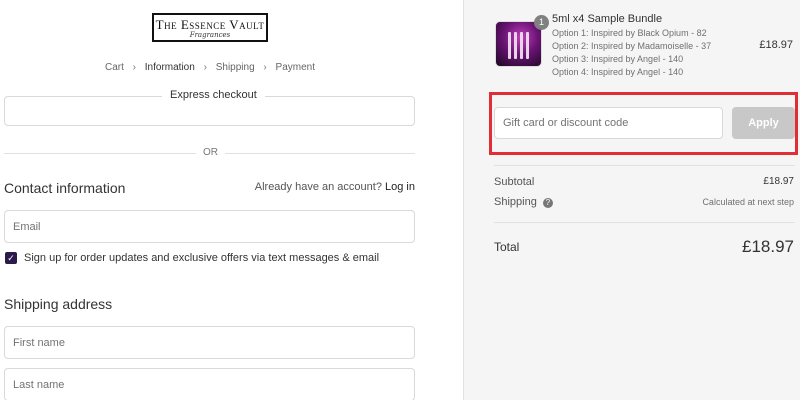 The image size is (800, 400). I want to click on contact-title: Contact information, so click(65, 188).